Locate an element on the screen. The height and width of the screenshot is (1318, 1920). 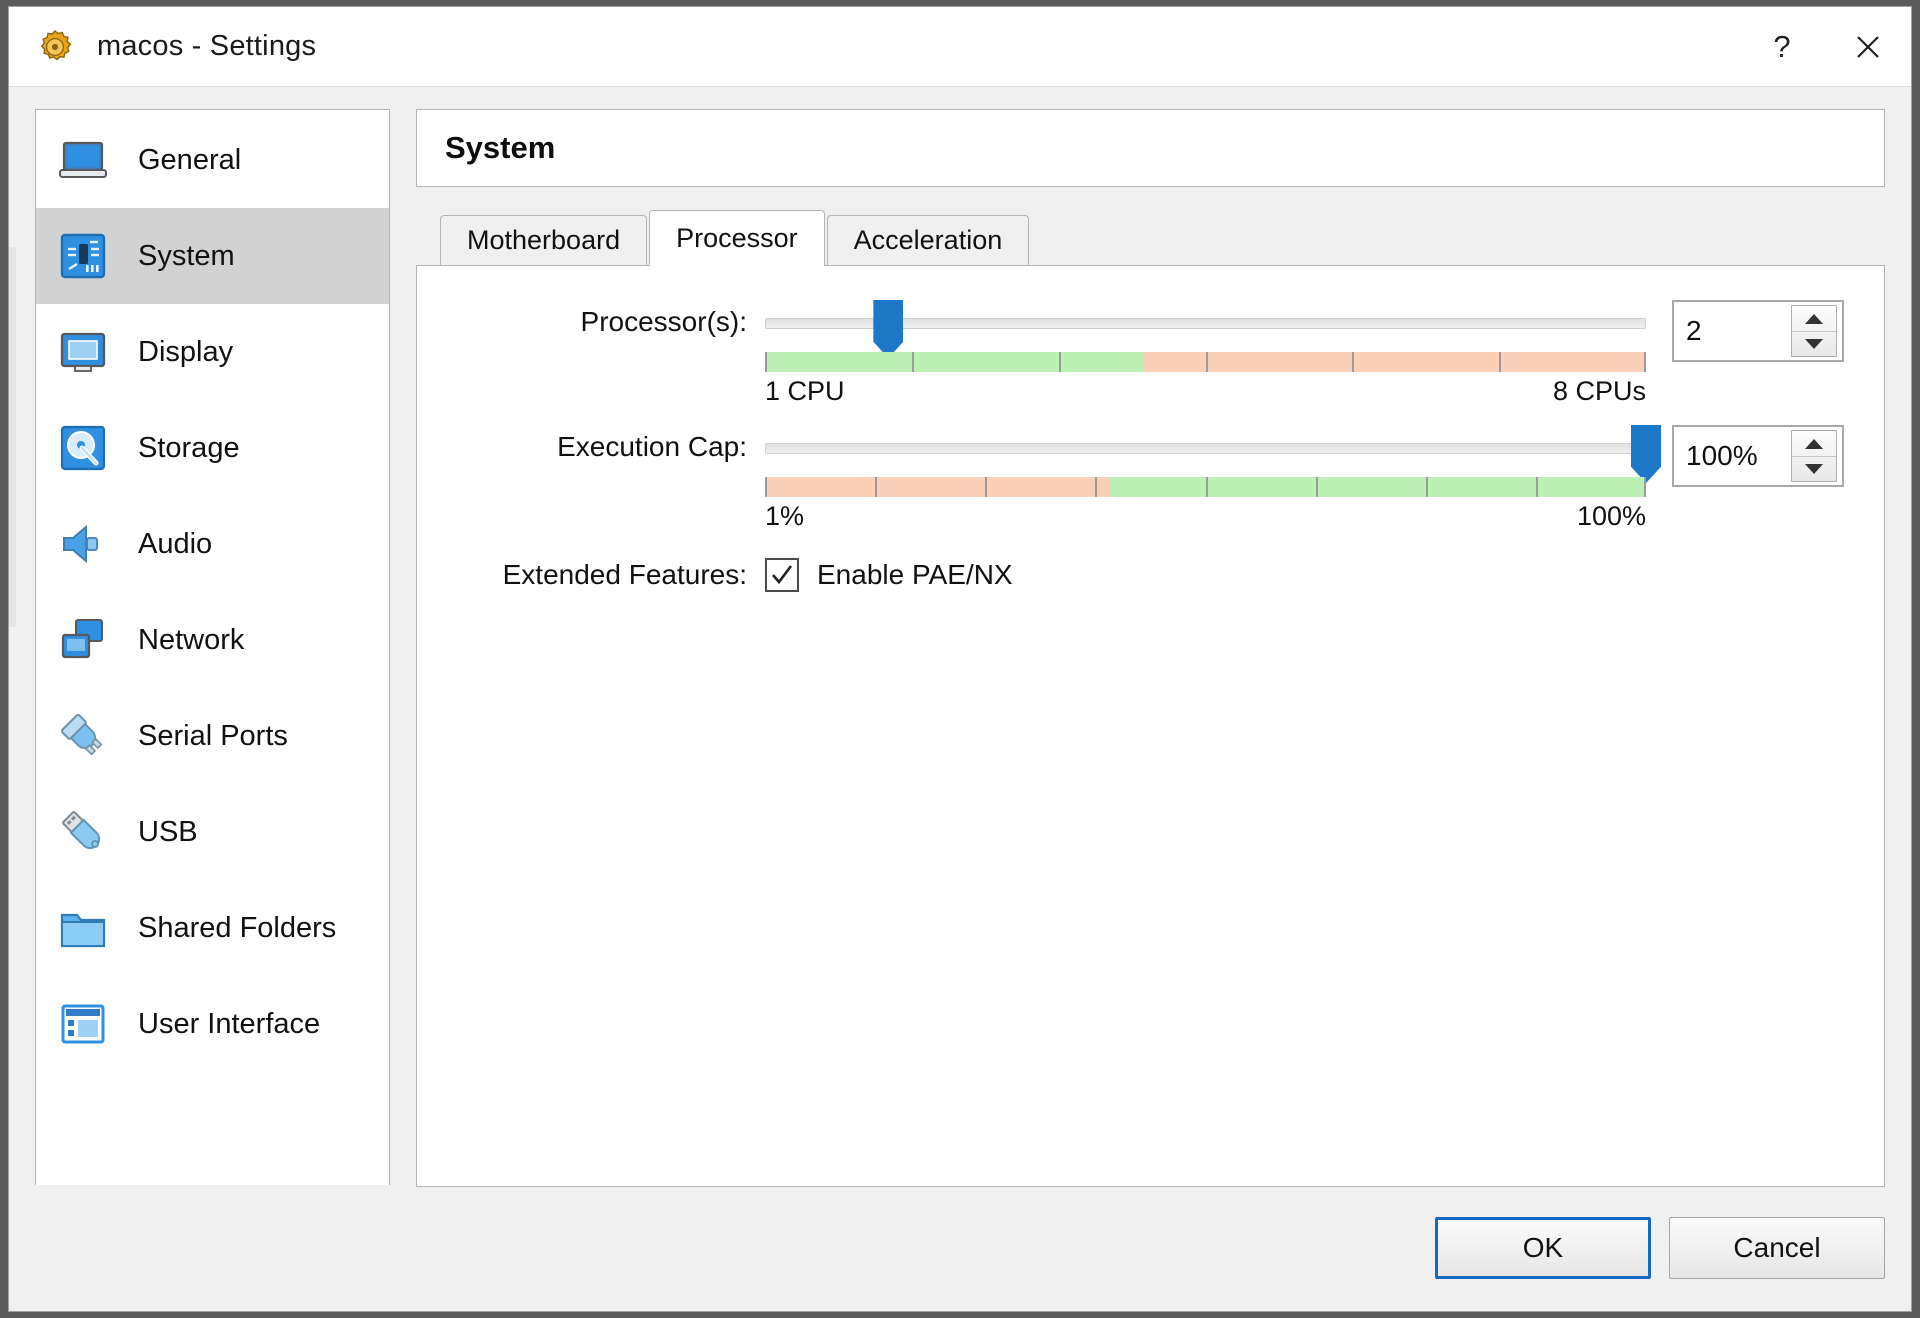
tab-processor: Processor is located at coordinates (737, 238).